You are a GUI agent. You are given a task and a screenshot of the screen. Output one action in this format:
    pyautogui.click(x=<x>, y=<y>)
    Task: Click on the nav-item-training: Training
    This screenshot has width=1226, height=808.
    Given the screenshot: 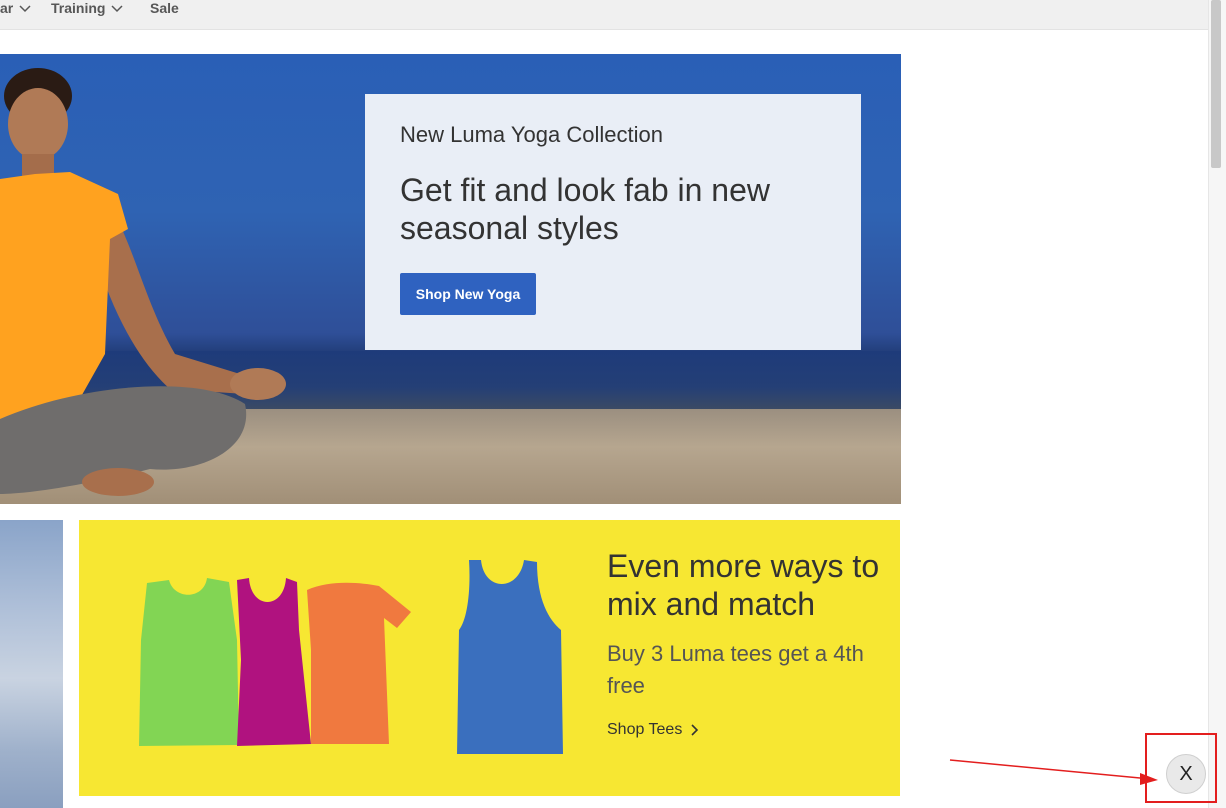 What is the action you would take?
    pyautogui.click(x=87, y=10)
    